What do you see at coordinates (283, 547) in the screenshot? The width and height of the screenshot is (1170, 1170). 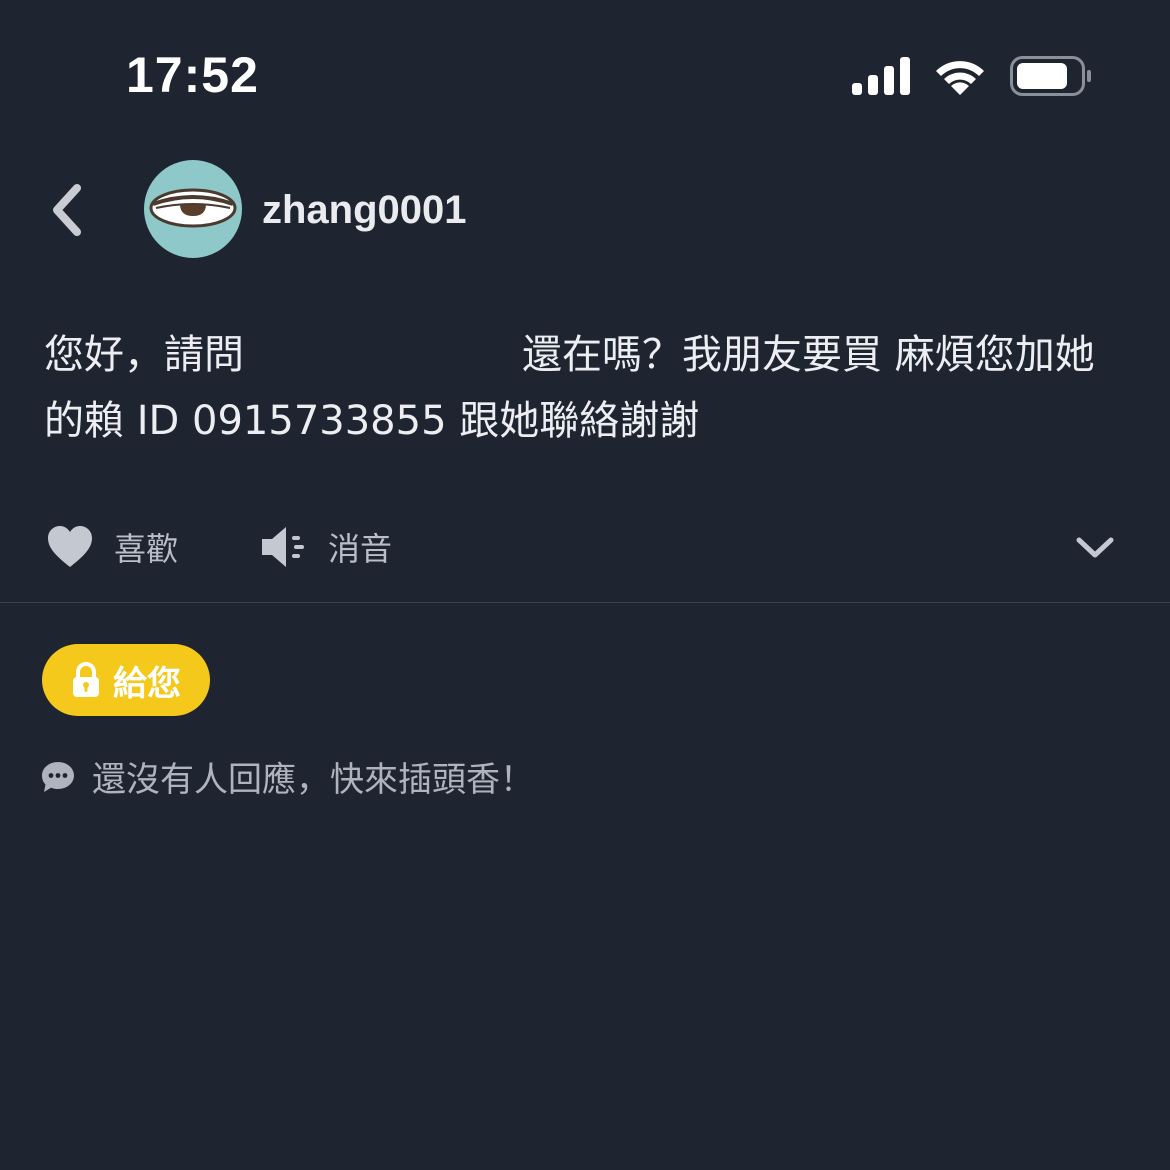 I see `speaker-mute-icon` at bounding box center [283, 547].